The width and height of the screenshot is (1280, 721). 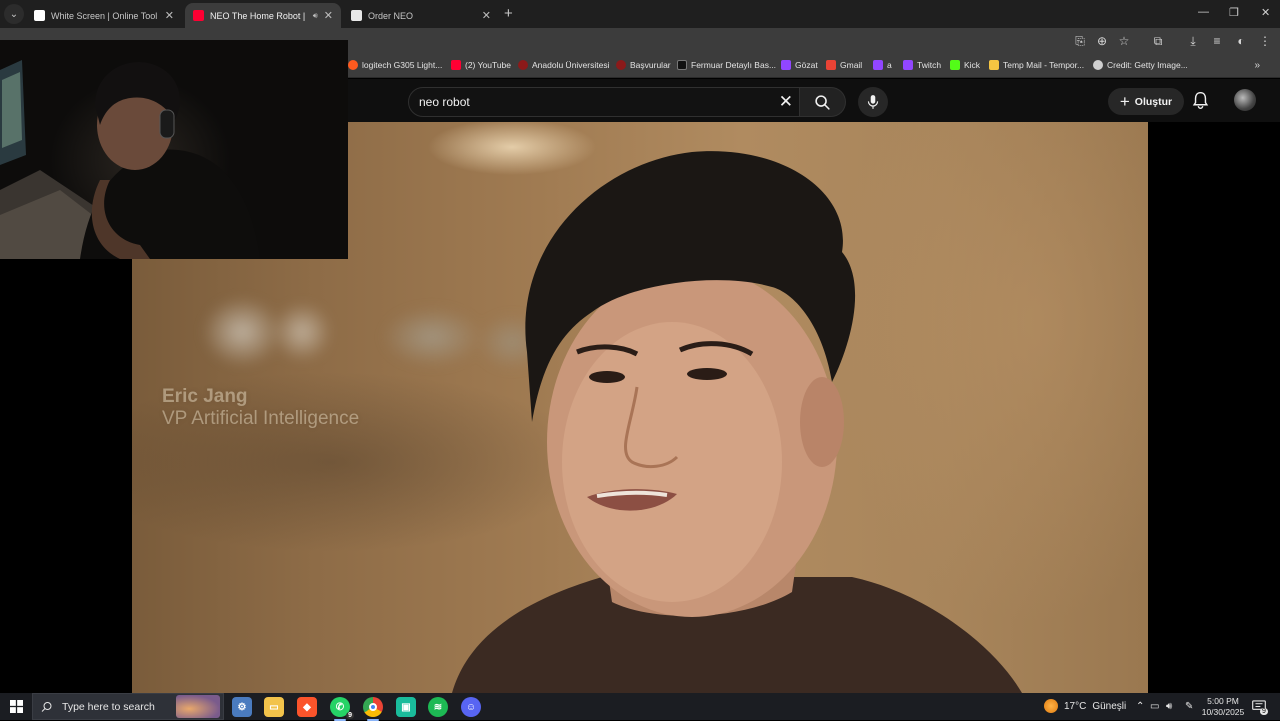 What do you see at coordinates (1154, 706) in the screenshot?
I see `network-icon: ▭` at bounding box center [1154, 706].